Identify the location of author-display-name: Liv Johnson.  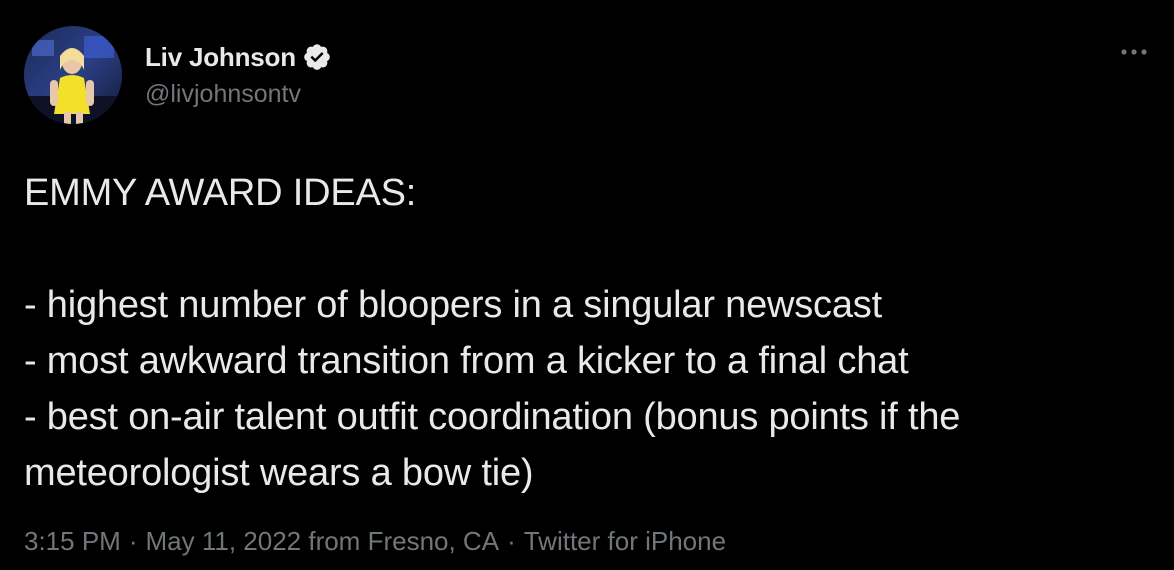
(220, 57).